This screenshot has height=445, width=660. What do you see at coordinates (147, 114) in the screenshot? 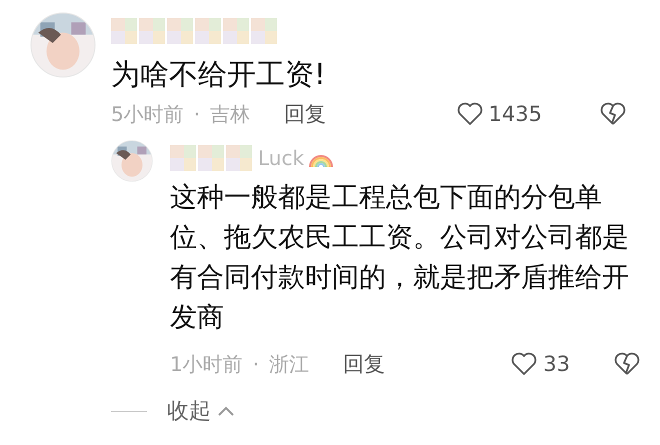
I see `comment-time: 5小时前` at bounding box center [147, 114].